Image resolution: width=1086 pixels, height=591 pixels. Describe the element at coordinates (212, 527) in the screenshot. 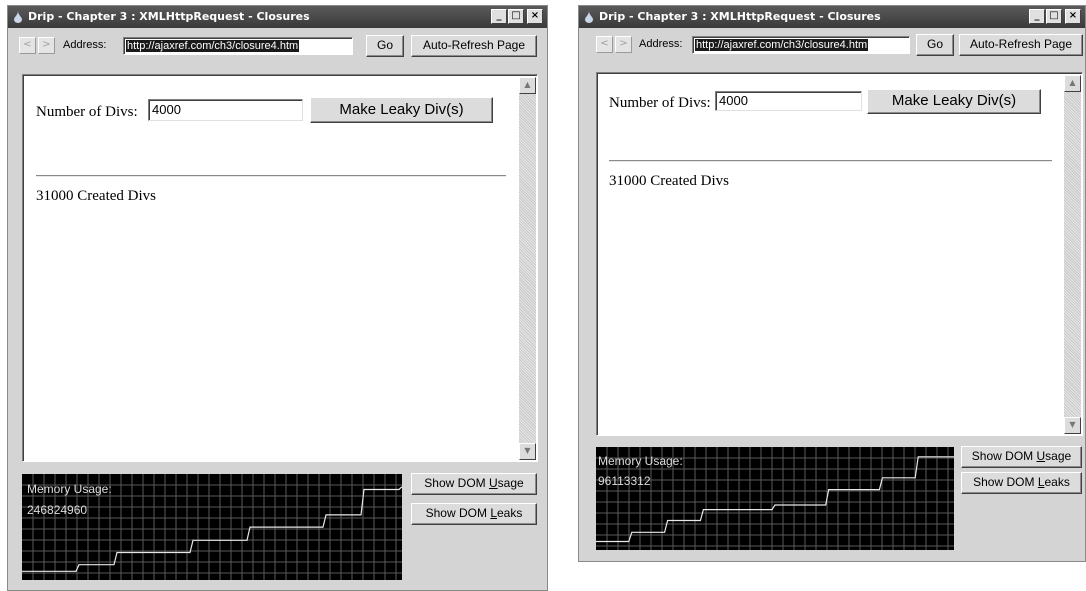

I see `memory-graph: Memory Usage: 246824960` at that location.